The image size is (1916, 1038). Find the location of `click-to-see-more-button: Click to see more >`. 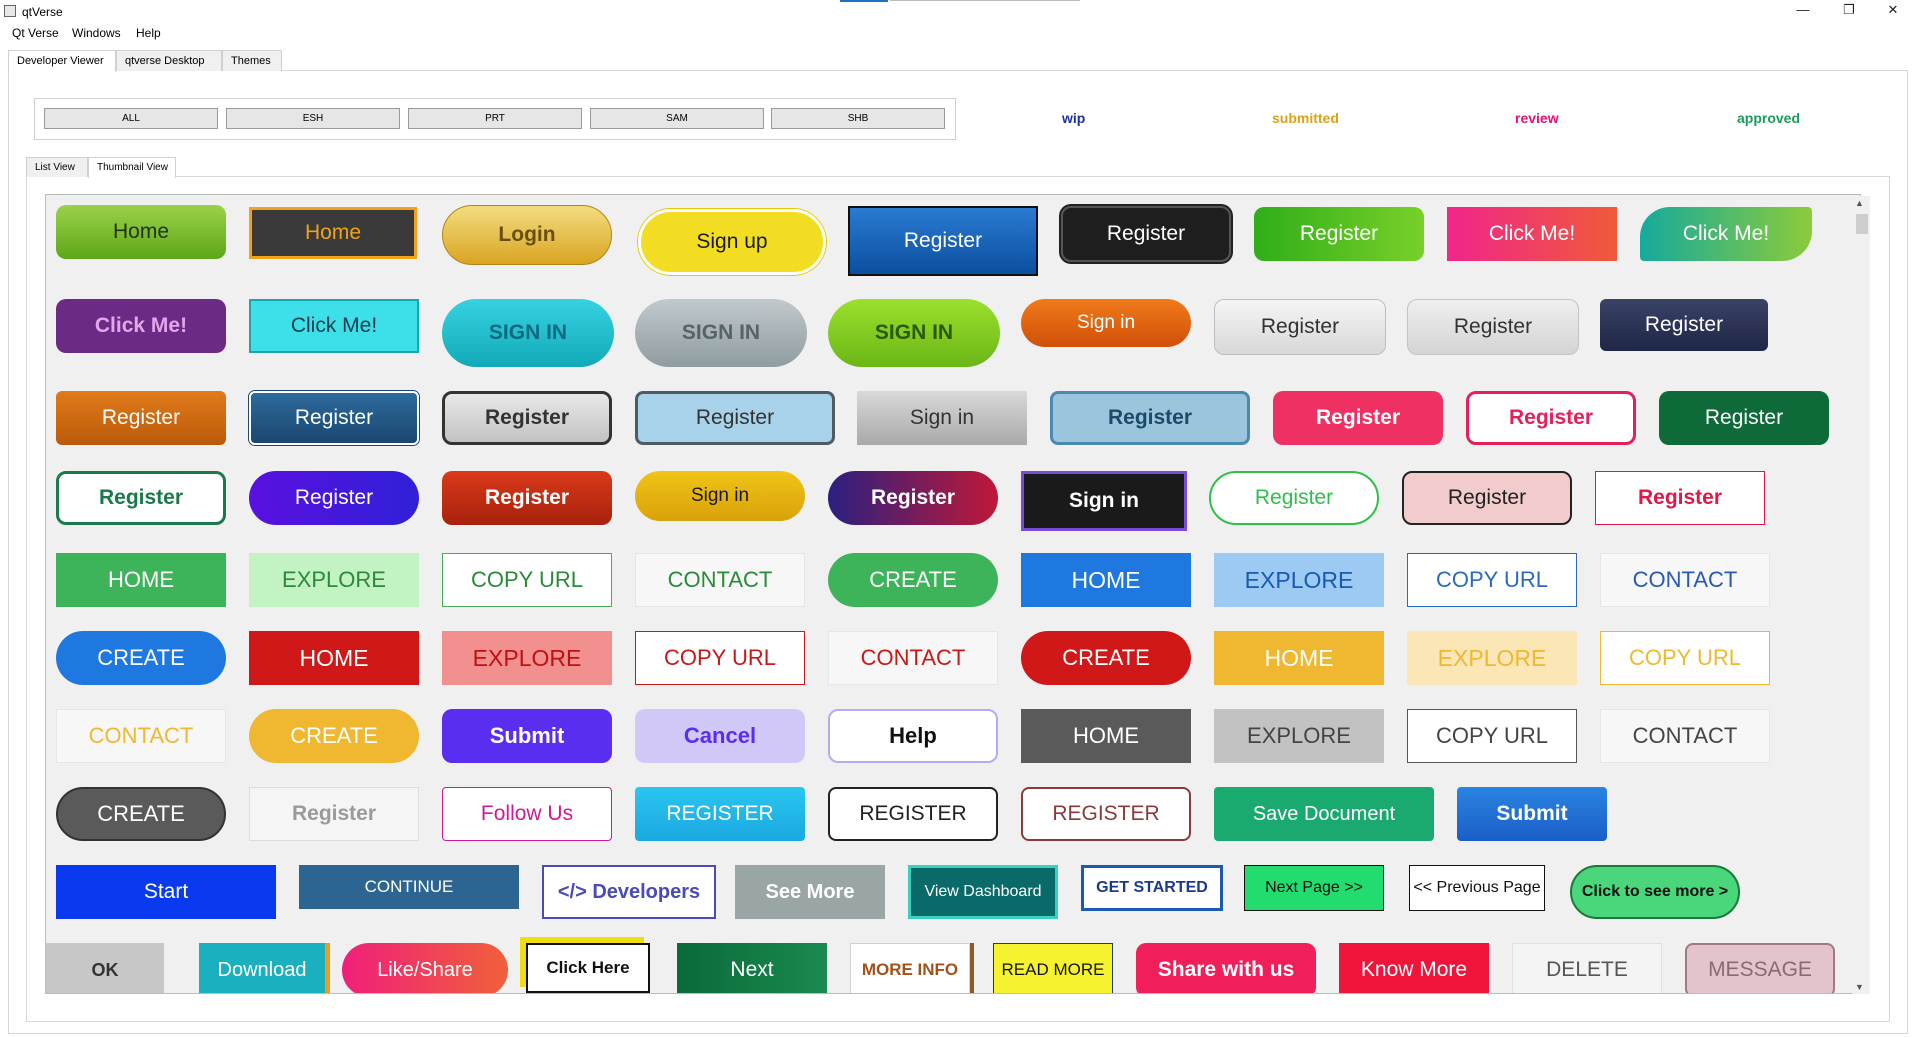

click-to-see-more-button: Click to see more > is located at coordinates (1655, 892).